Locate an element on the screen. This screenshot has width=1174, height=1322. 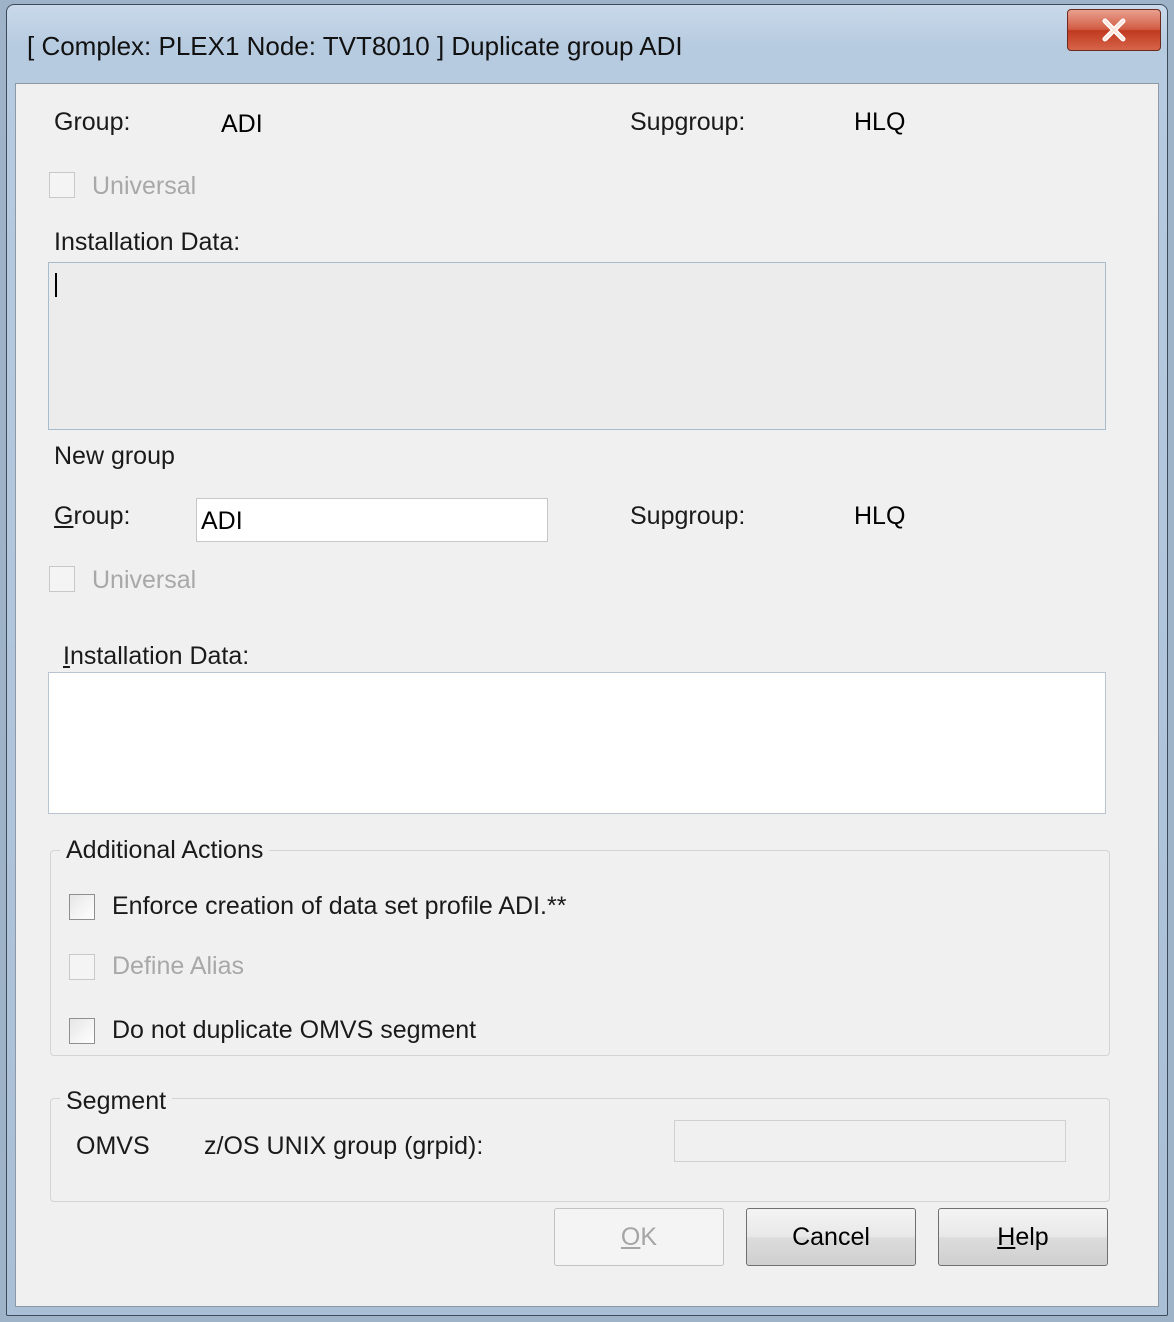
close-button is located at coordinates (1114, 30).